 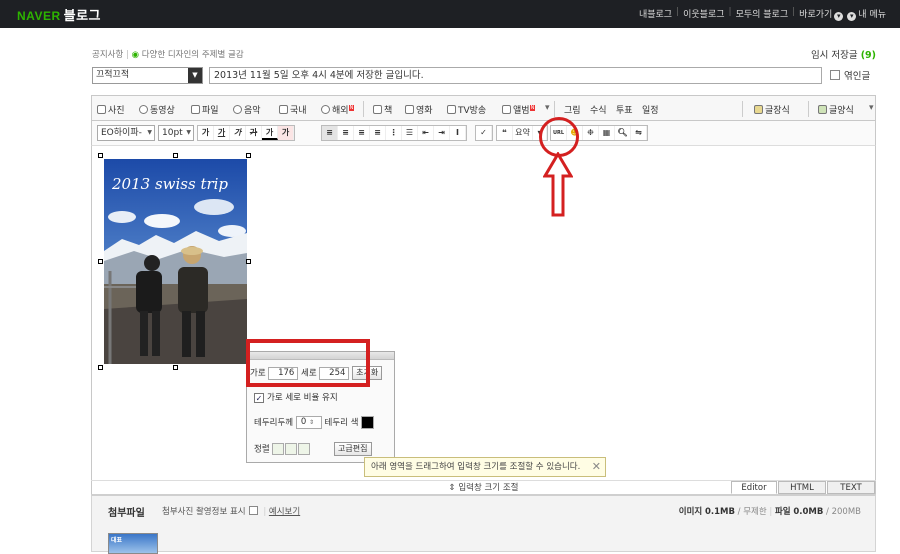 What do you see at coordinates (419, 109) in the screenshot?
I see `insert-movie-button: 영화` at bounding box center [419, 109].